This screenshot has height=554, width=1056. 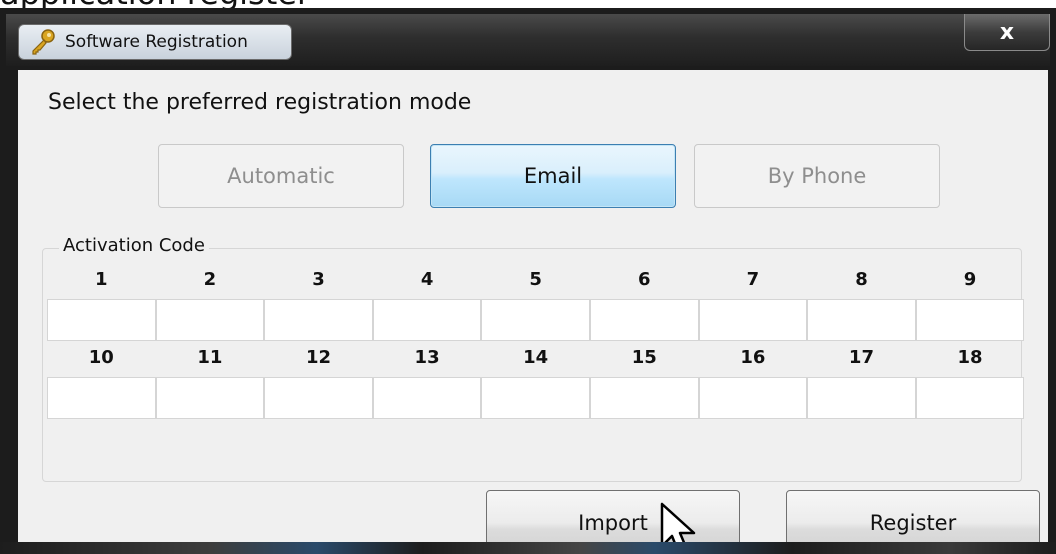 What do you see at coordinates (134, 245) in the screenshot?
I see `activation-code-legend: Activation Code` at bounding box center [134, 245].